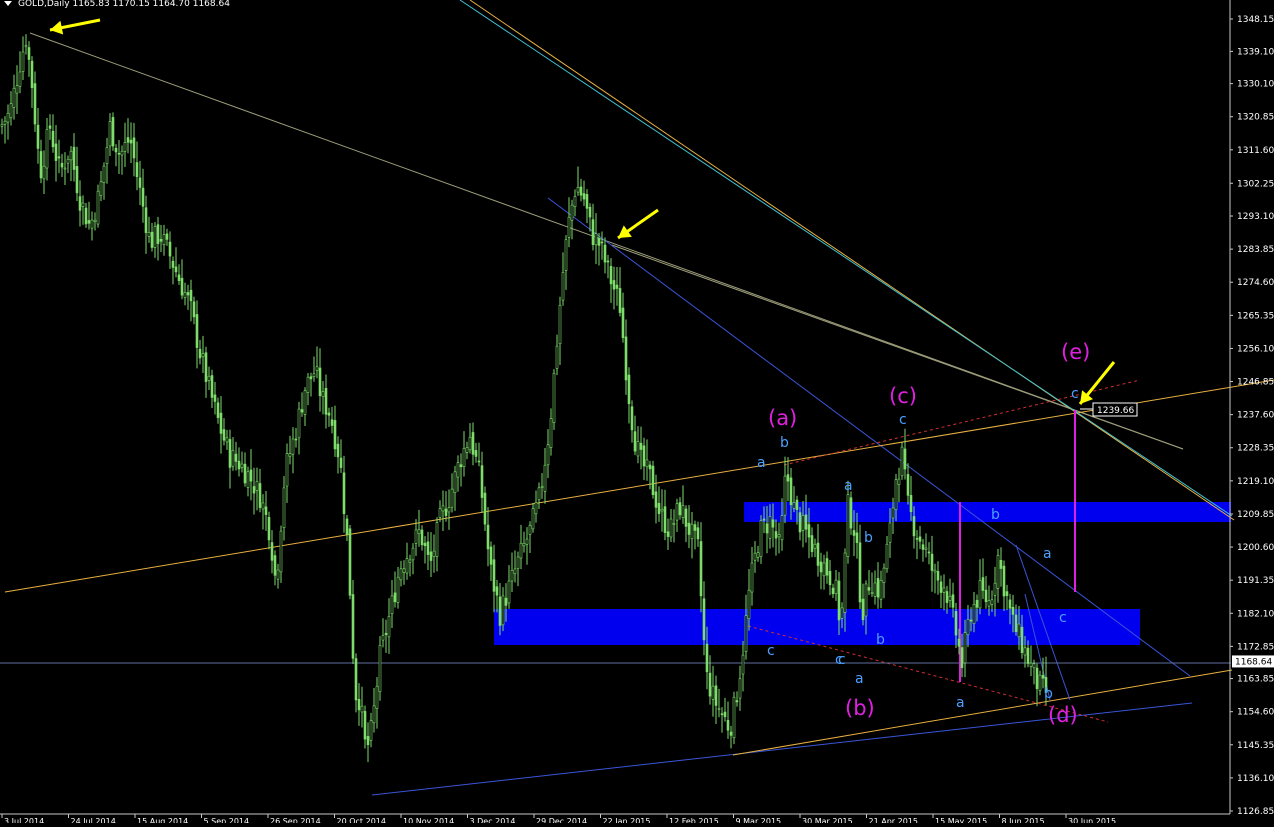 The width and height of the screenshot is (1274, 827). I want to click on wave-label-minor: b, so click(995, 515).